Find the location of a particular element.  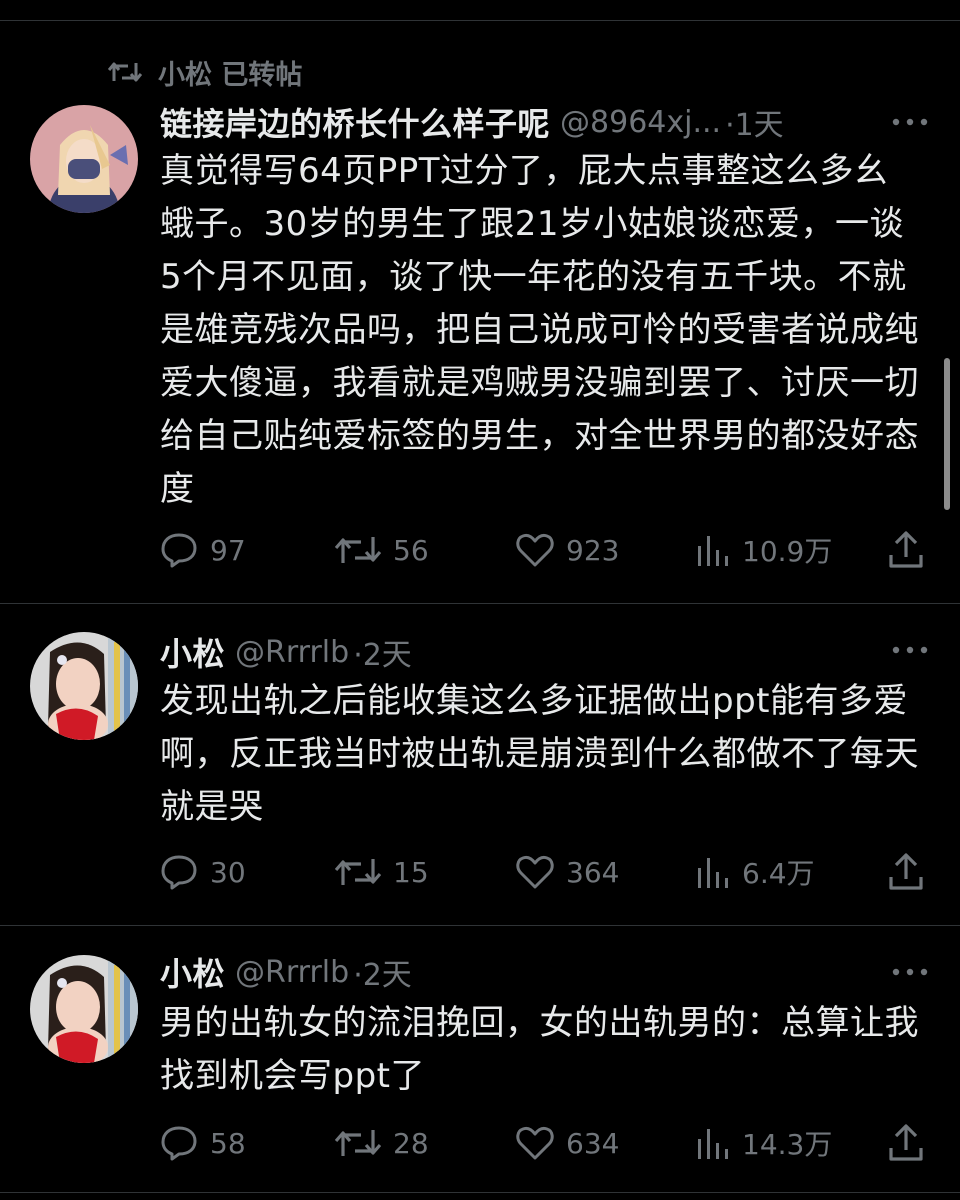

display-name: 链接岸边的桥长什么样子呢 is located at coordinates (355, 122).